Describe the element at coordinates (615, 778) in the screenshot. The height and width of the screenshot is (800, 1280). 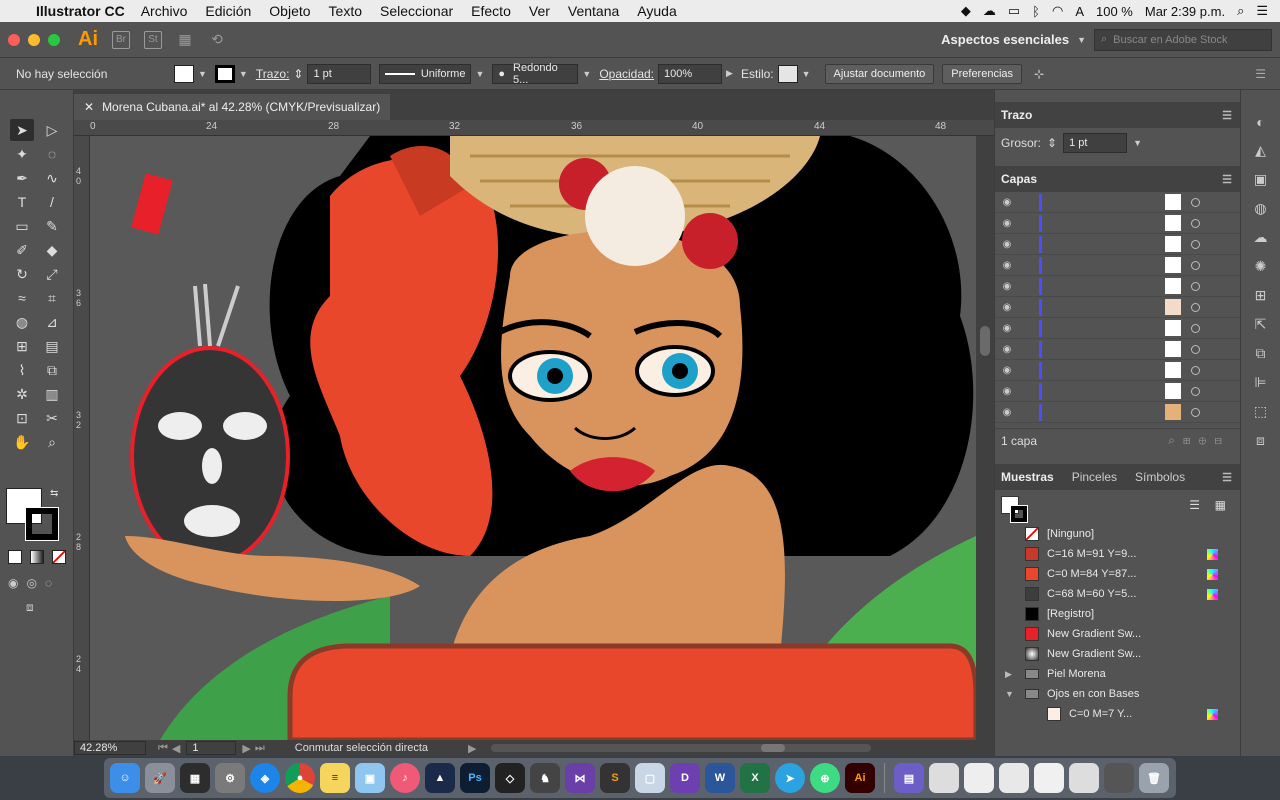
I see `sublime-icon: S` at that location.